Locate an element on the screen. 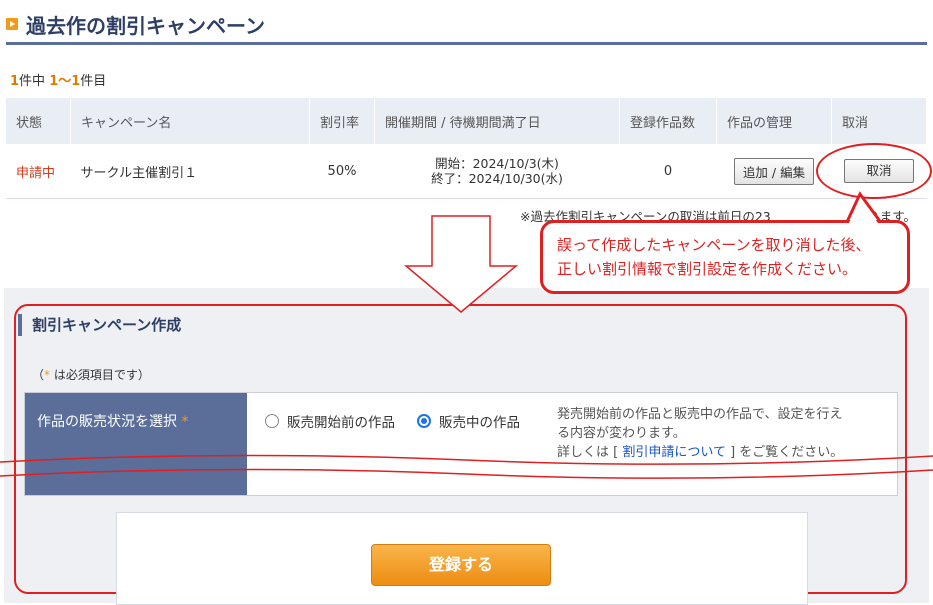 Image resolution: width=933 pixels, height=605 pixels. down-arrow-graphic is located at coordinates (461, 264).